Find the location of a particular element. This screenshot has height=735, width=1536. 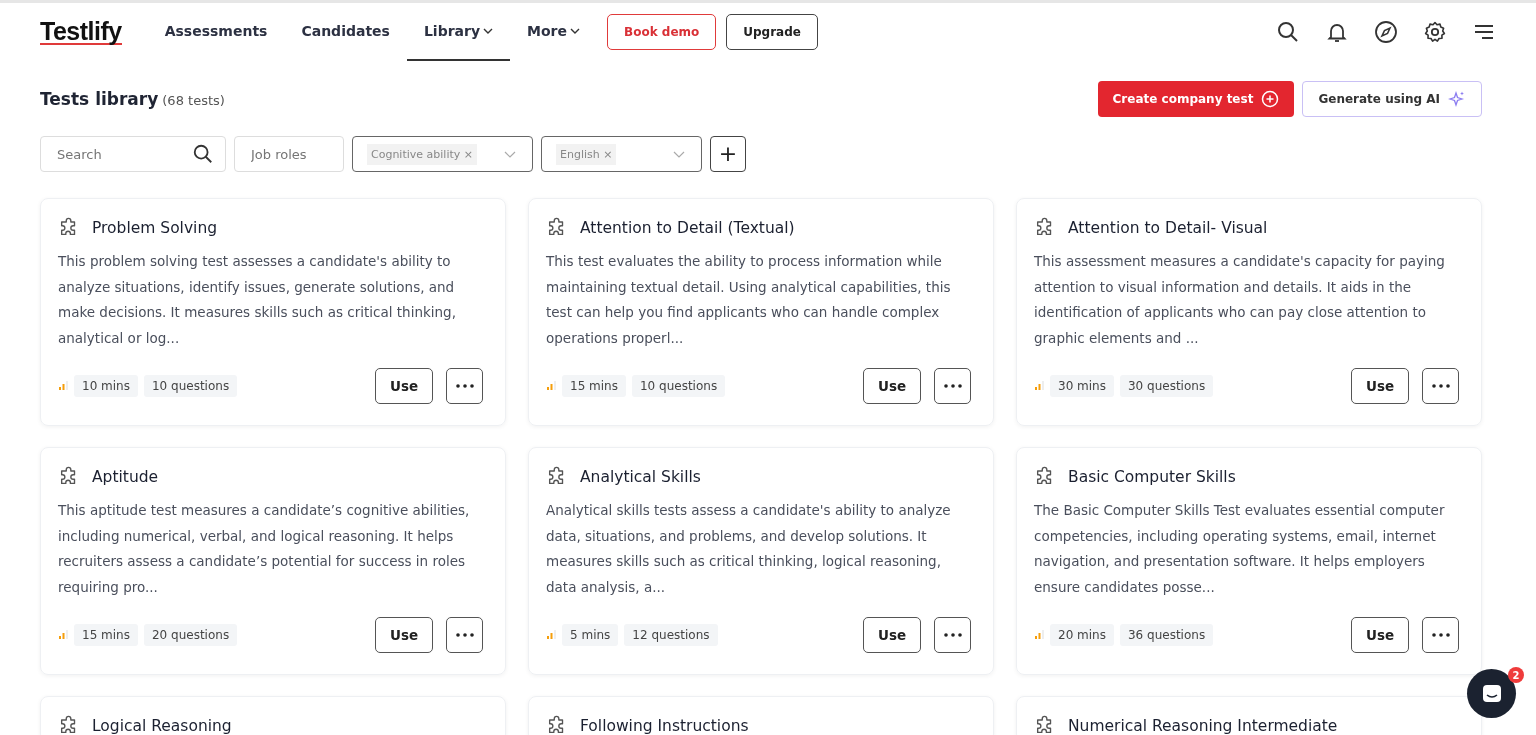

nav-link: Candidates is located at coordinates (345, 32).